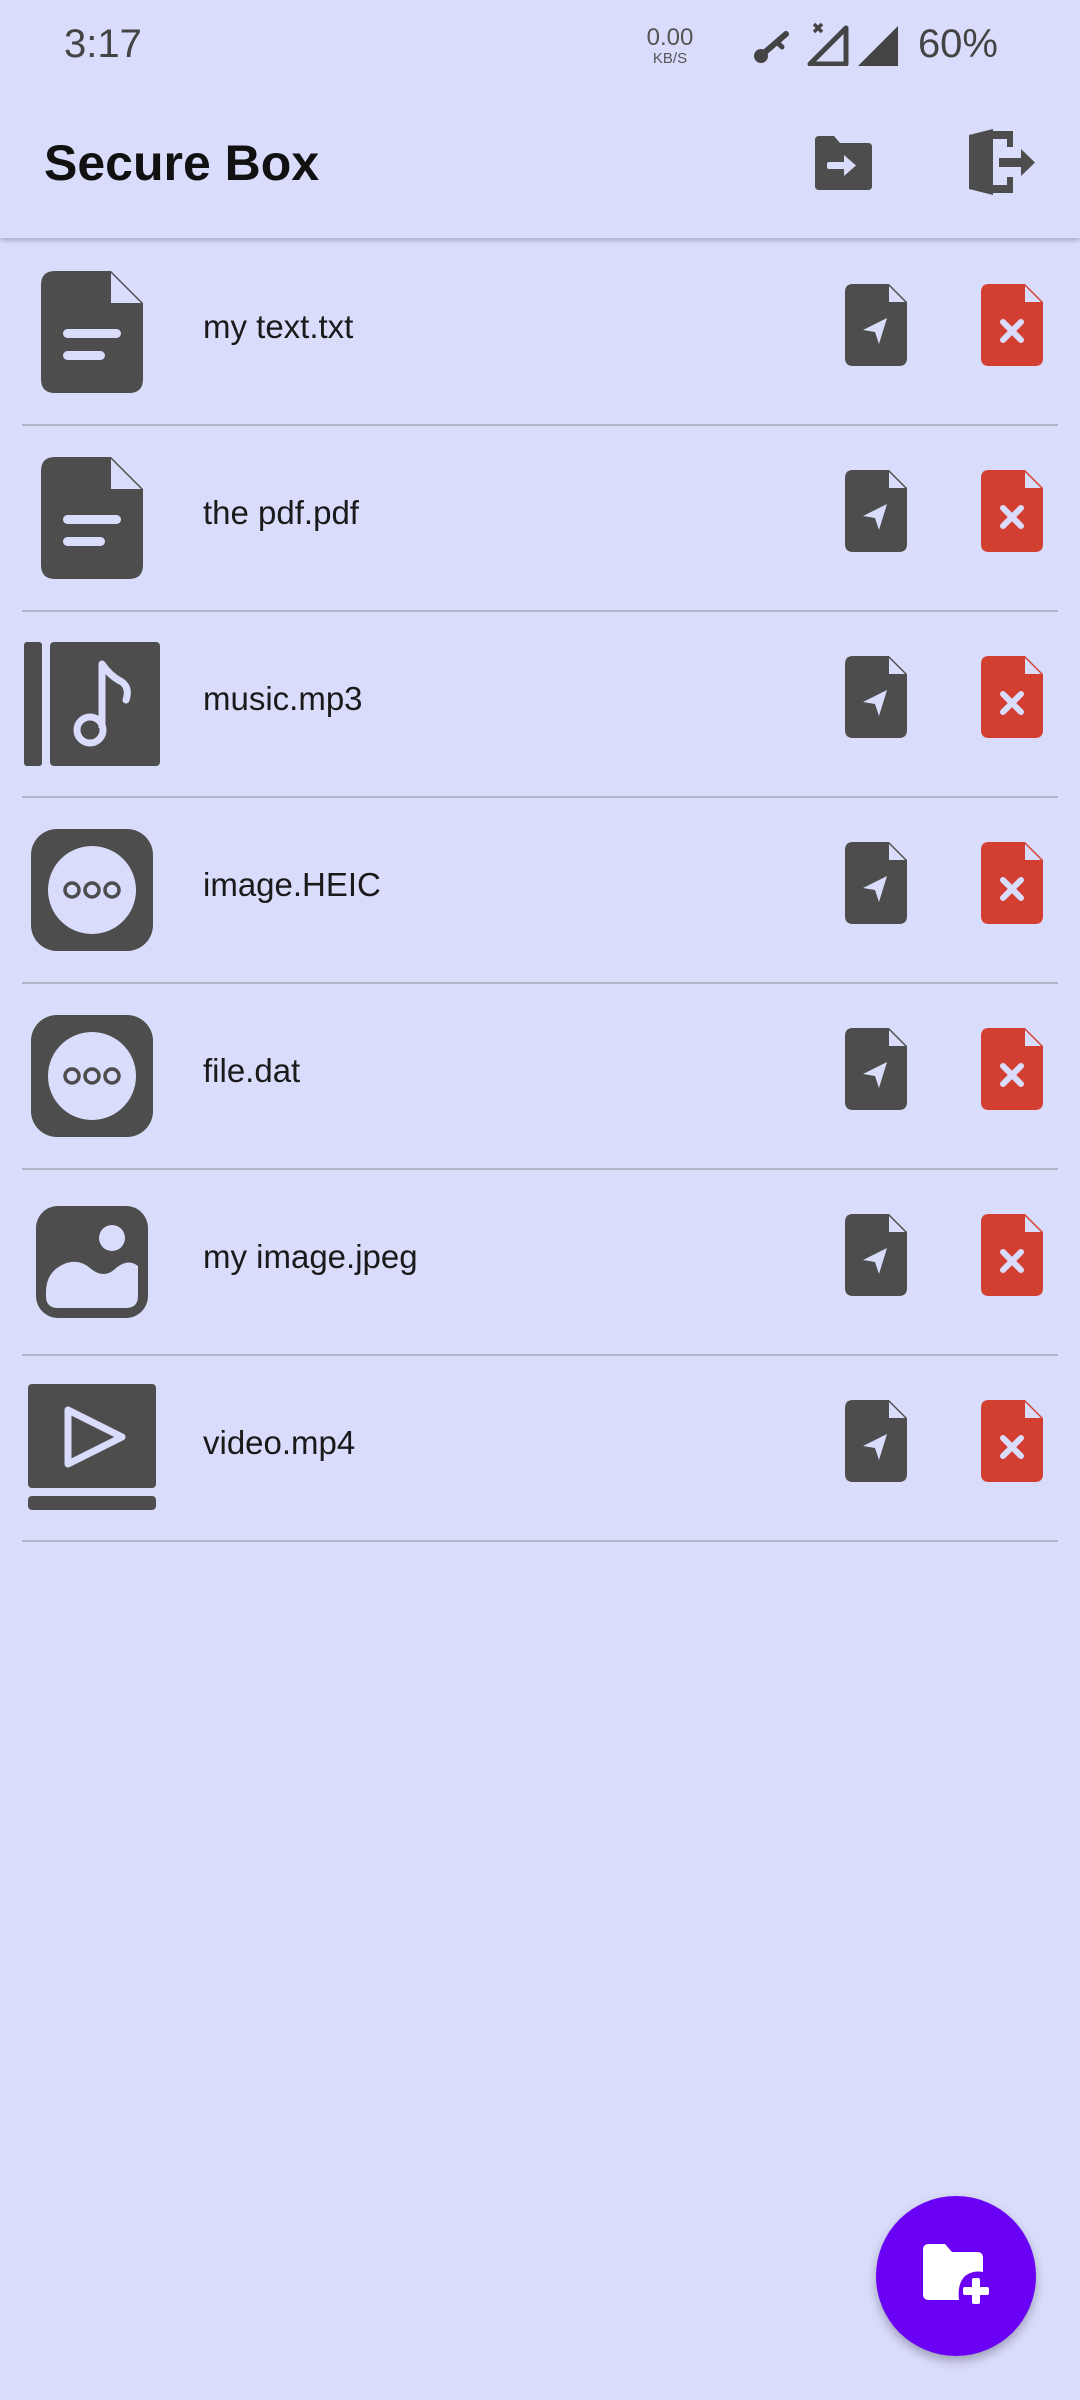  Describe the element at coordinates (771, 49) in the screenshot. I see `vpn-key-icon` at that location.